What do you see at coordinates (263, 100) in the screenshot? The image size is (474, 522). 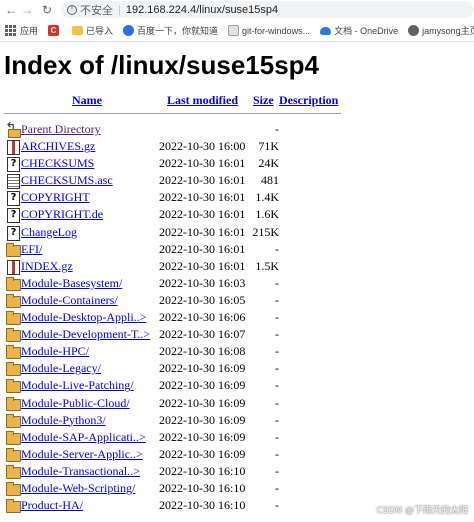 I see `column-header-size: Size` at bounding box center [263, 100].